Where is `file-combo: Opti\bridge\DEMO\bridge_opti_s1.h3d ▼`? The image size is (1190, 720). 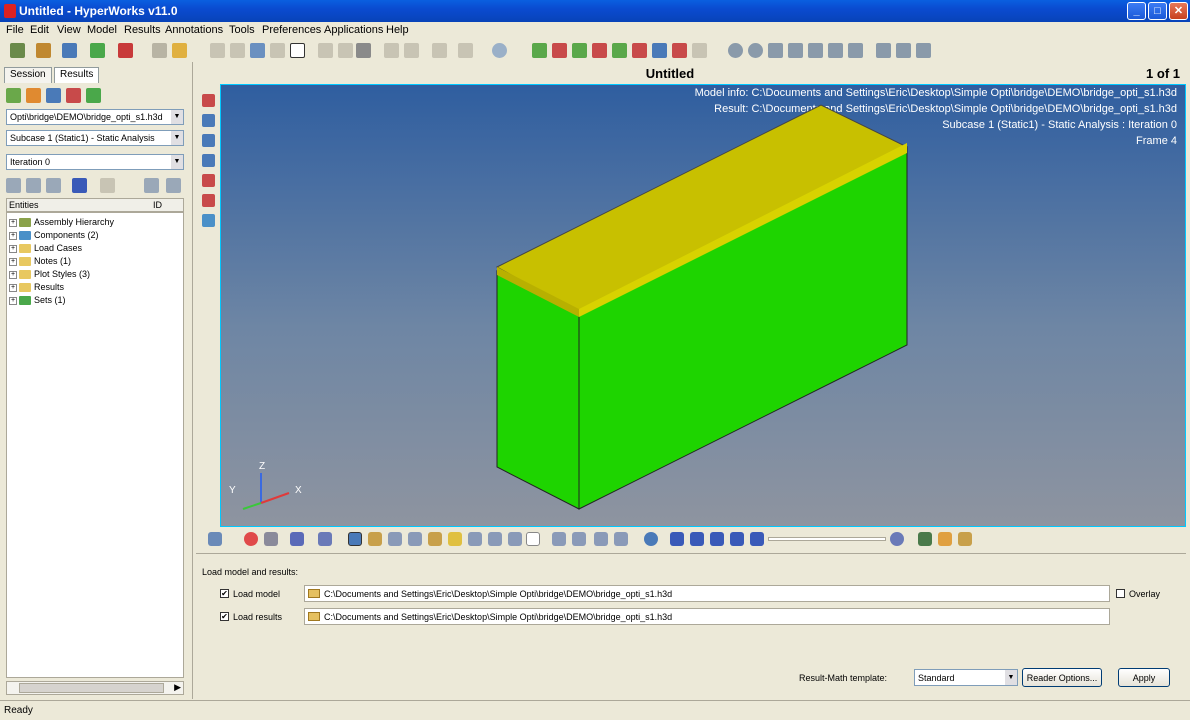 file-combo: Opti\bridge\DEMO\bridge_opti_s1.h3d ▼ is located at coordinates (95, 117).